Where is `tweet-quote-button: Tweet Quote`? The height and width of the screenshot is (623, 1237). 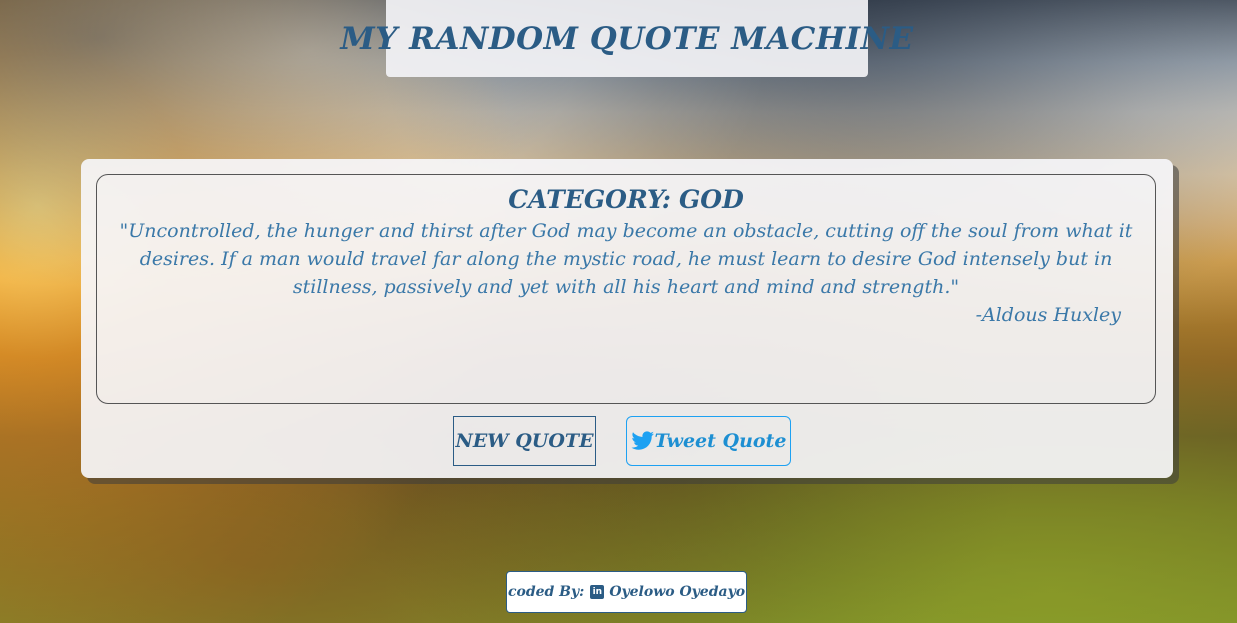
tweet-quote-button: Tweet Quote is located at coordinates (708, 441).